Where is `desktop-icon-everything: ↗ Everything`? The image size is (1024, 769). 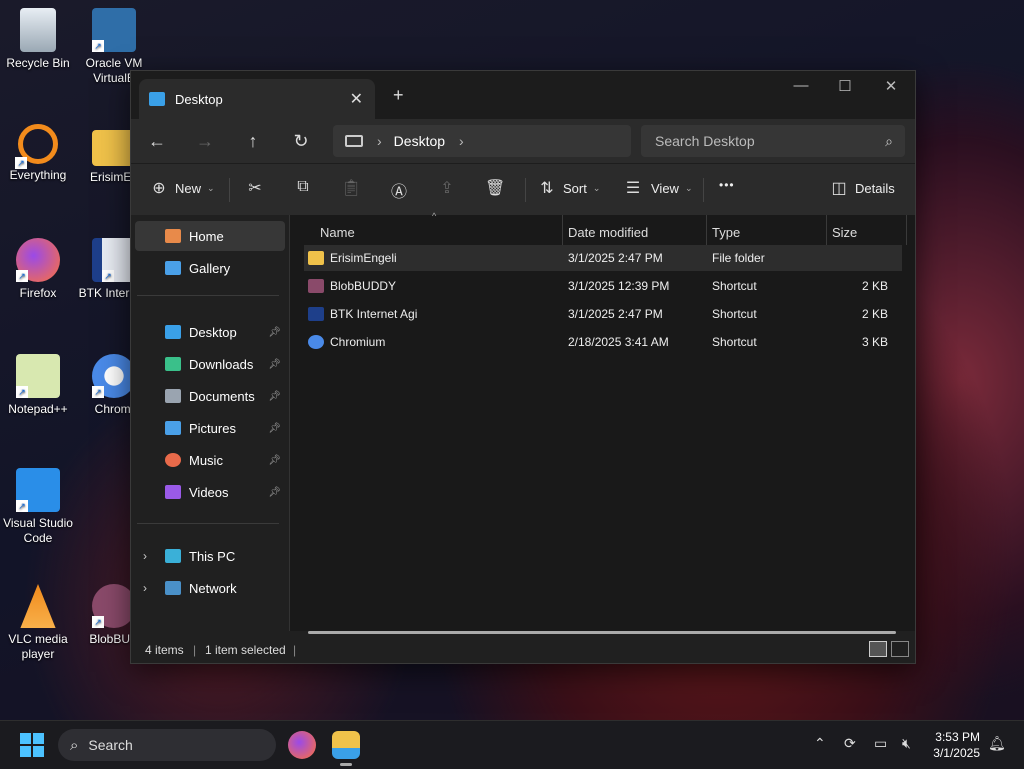 desktop-icon-everything: ↗ Everything is located at coordinates (38, 153).